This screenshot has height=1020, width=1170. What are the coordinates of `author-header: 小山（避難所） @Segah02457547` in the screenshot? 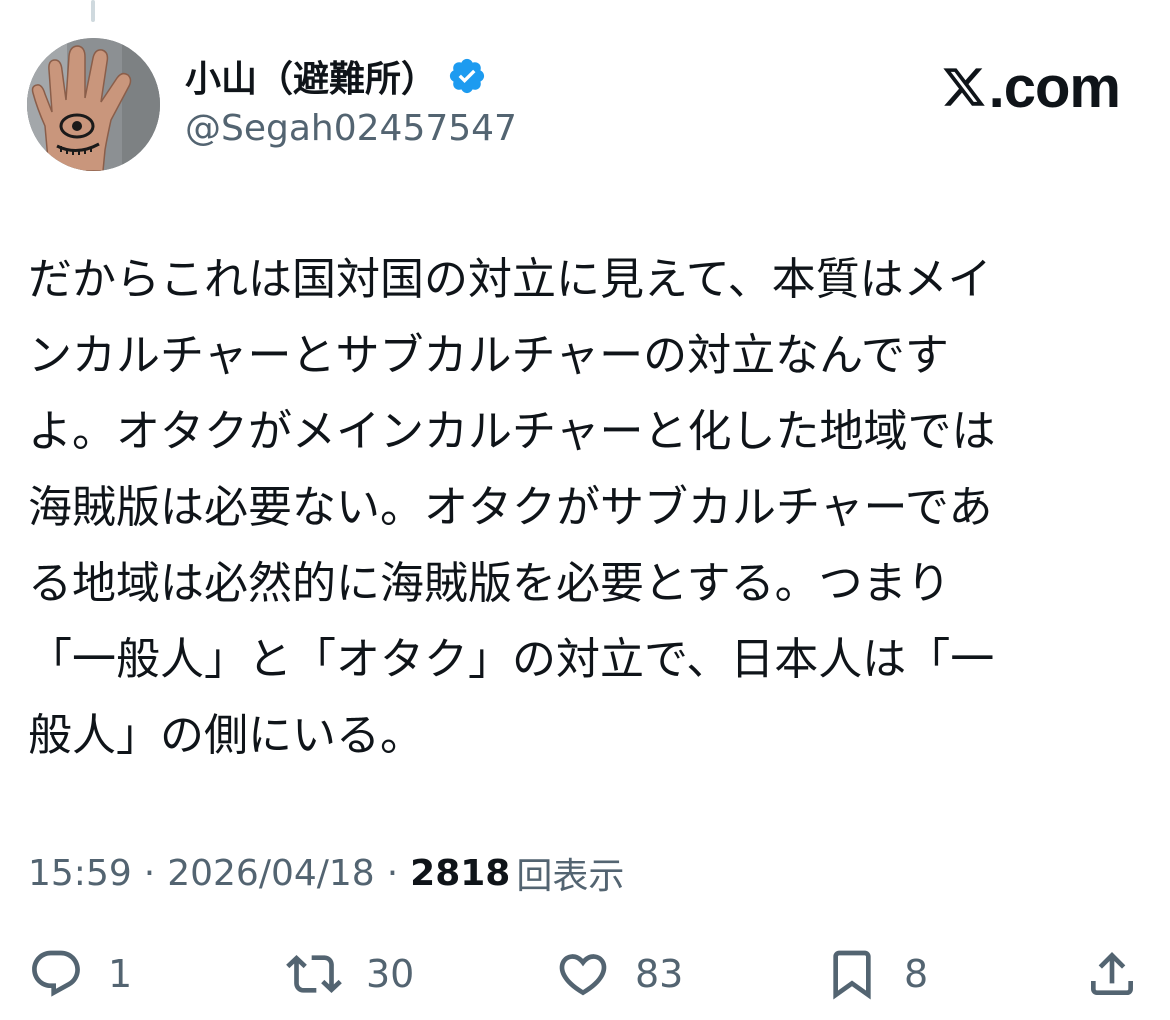 It's located at (351, 99).